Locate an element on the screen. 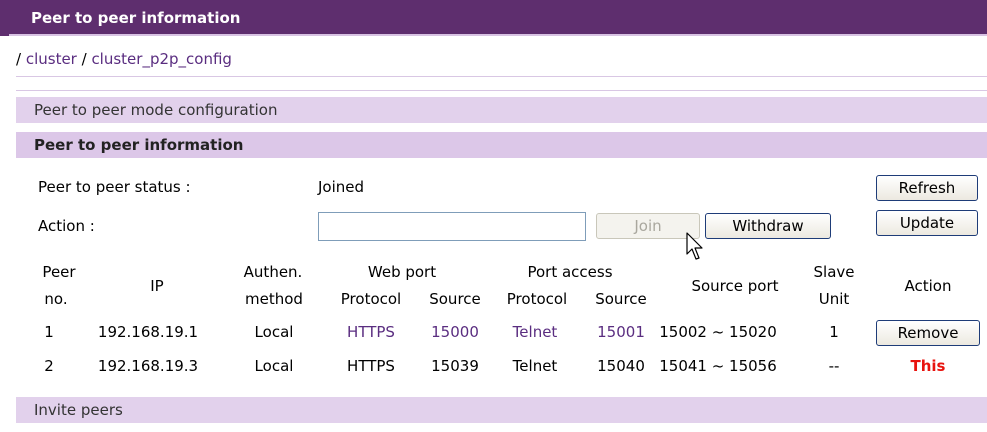 This screenshot has height=432, width=987. cell-ip: 192.168.19.1 is located at coordinates (148, 332).